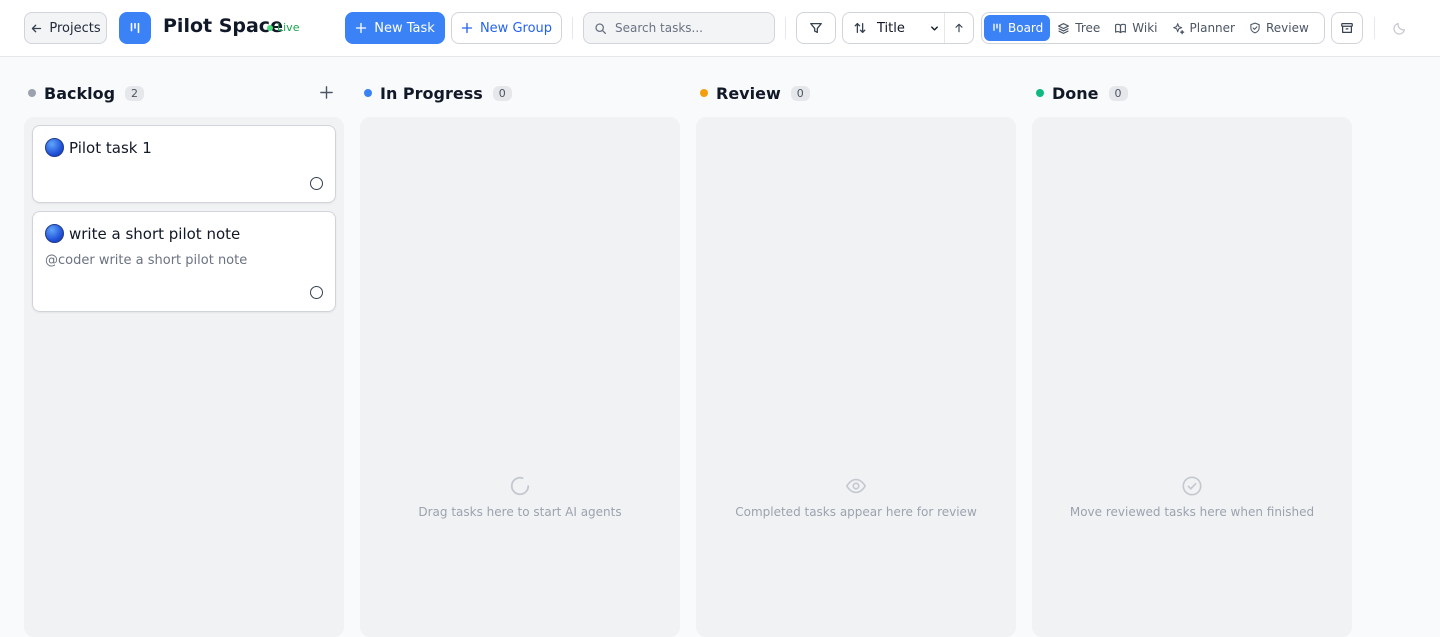 Image resolution: width=1440 pixels, height=637 pixels. What do you see at coordinates (36, 28) in the screenshot?
I see `arrow-left-icon` at bounding box center [36, 28].